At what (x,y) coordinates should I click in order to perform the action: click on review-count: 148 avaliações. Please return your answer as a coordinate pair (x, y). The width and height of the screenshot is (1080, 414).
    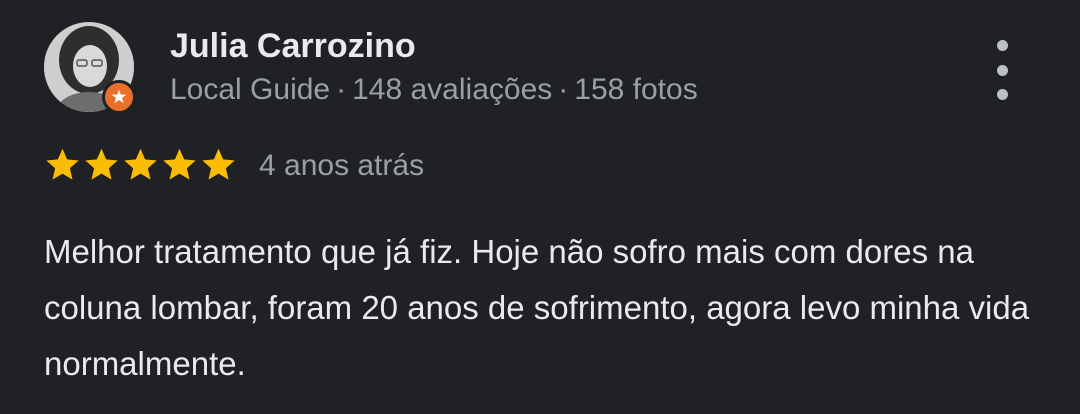
    Looking at the image, I should click on (452, 89).